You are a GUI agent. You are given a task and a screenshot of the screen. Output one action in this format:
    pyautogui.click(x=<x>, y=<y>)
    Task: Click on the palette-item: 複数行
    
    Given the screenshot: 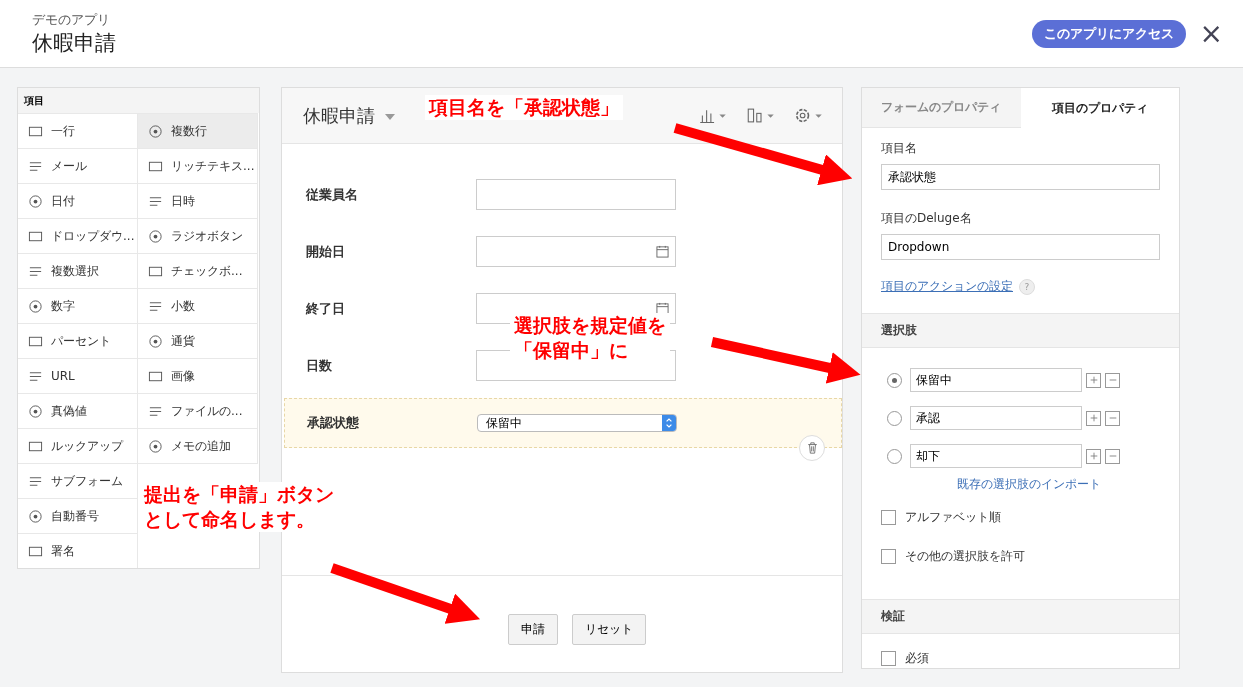 What is the action you would take?
    pyautogui.click(x=198, y=130)
    